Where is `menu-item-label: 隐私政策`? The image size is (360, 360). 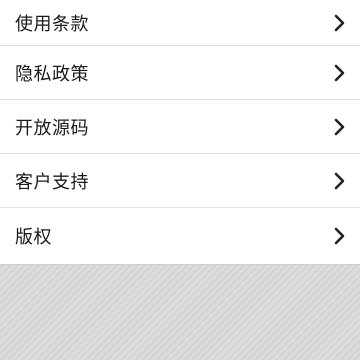 menu-item-label: 隐私政策 is located at coordinates (52, 74).